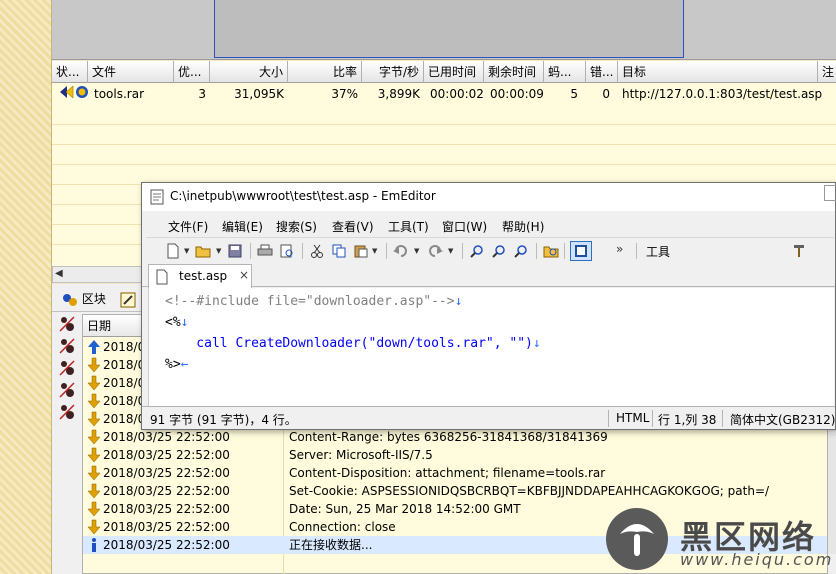 The height and width of the screenshot is (574, 836). I want to click on top-graph-panel, so click(444, 30).